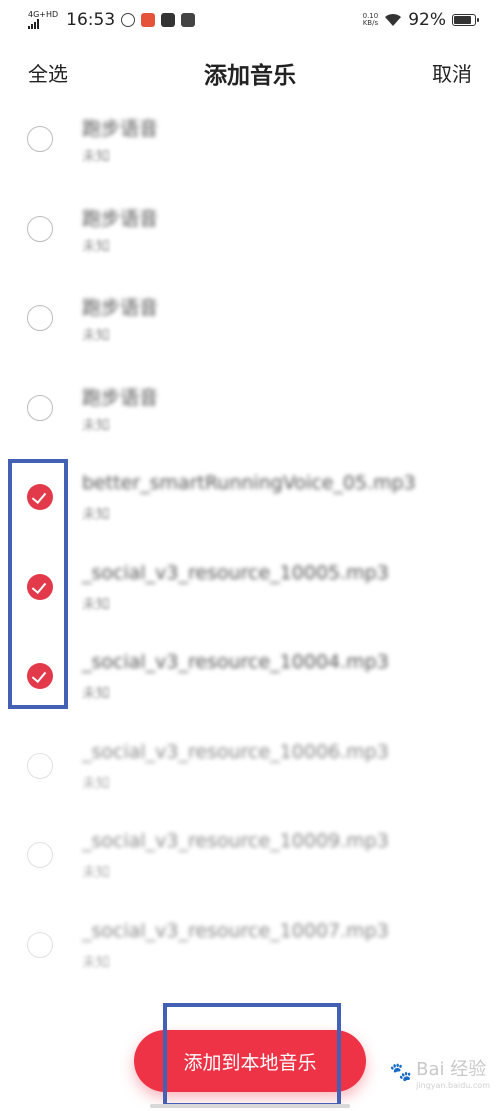  I want to click on header: 全选 添加音乐 取消, so click(250, 72).